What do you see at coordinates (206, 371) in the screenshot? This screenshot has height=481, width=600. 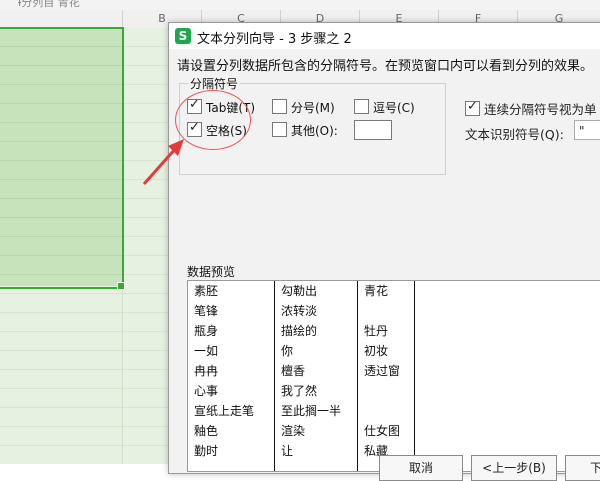 I see `preview-cell: 冉冉` at bounding box center [206, 371].